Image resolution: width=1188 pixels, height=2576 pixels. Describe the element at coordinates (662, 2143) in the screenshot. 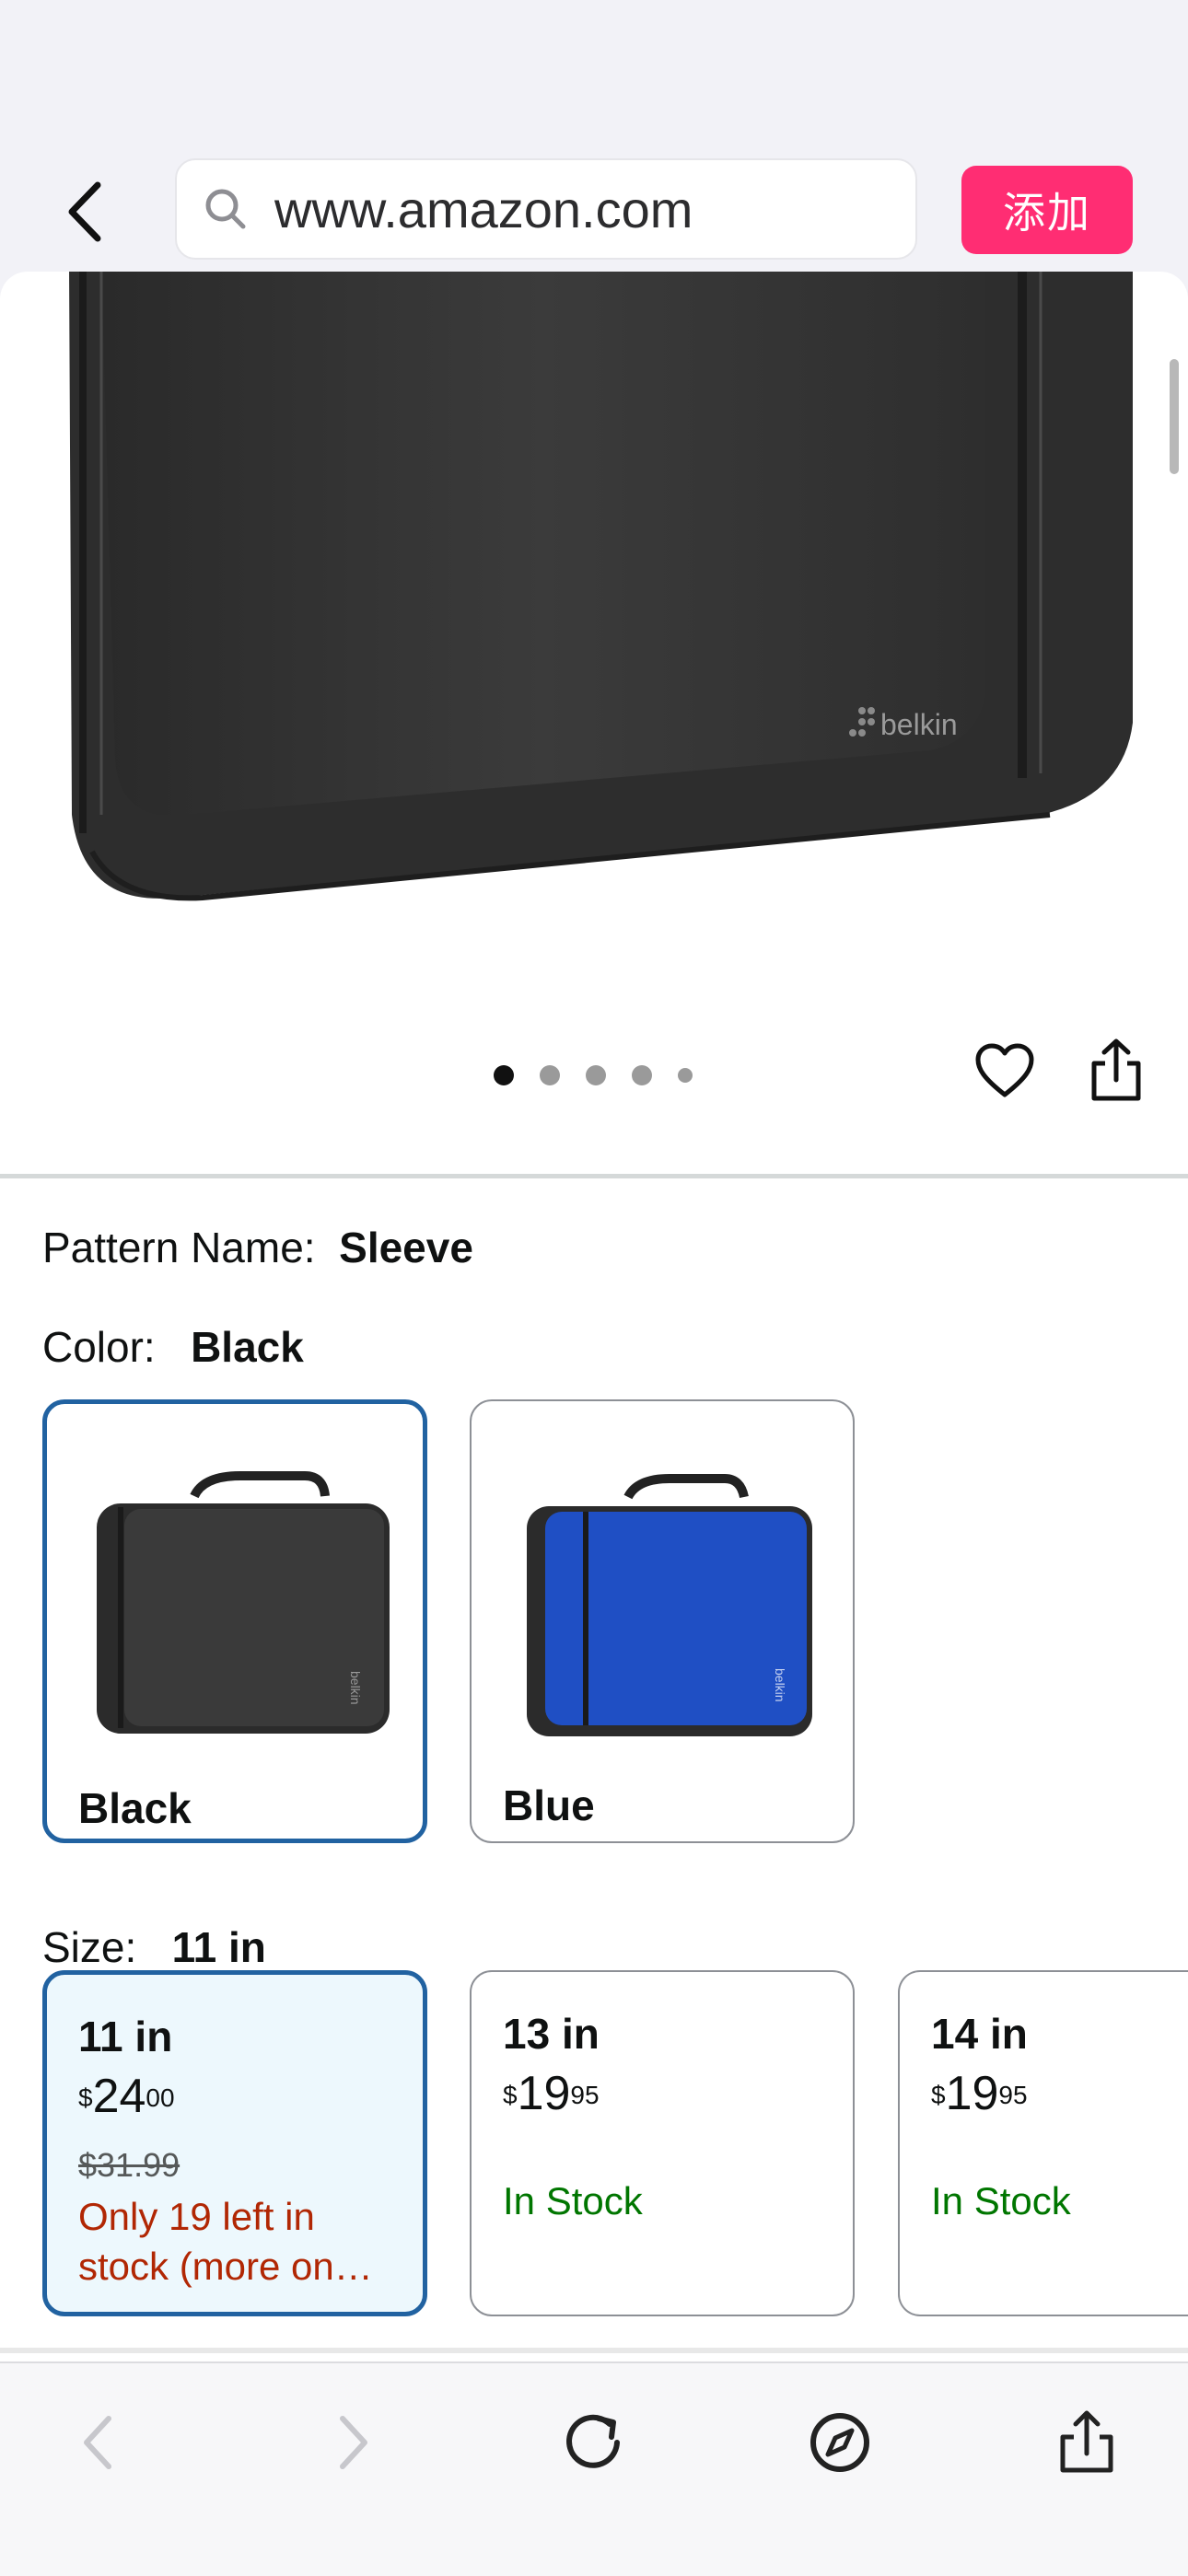

I see `size-option-13-in: 13 in $1995 In Stock` at that location.